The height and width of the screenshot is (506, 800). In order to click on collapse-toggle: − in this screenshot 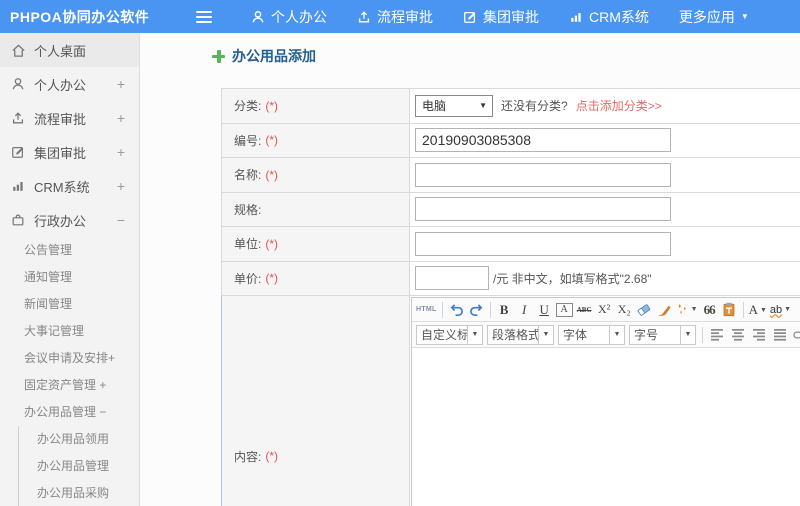, I will do `click(121, 220)`.